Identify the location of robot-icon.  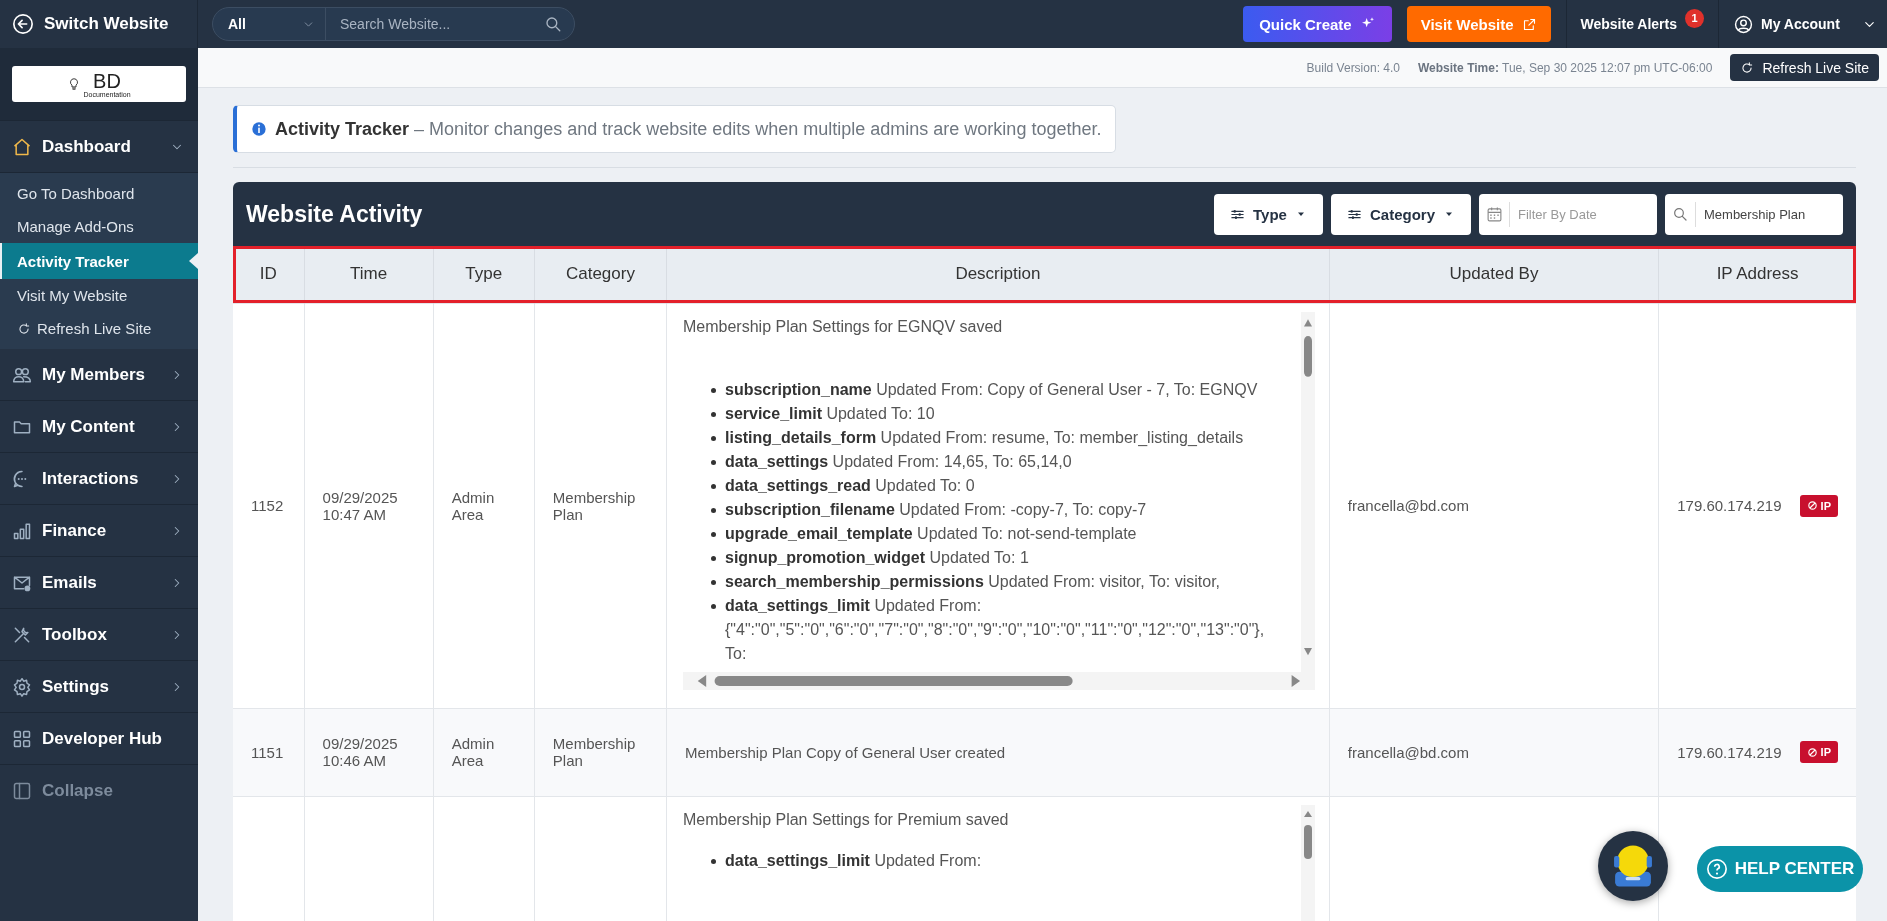
(1633, 866).